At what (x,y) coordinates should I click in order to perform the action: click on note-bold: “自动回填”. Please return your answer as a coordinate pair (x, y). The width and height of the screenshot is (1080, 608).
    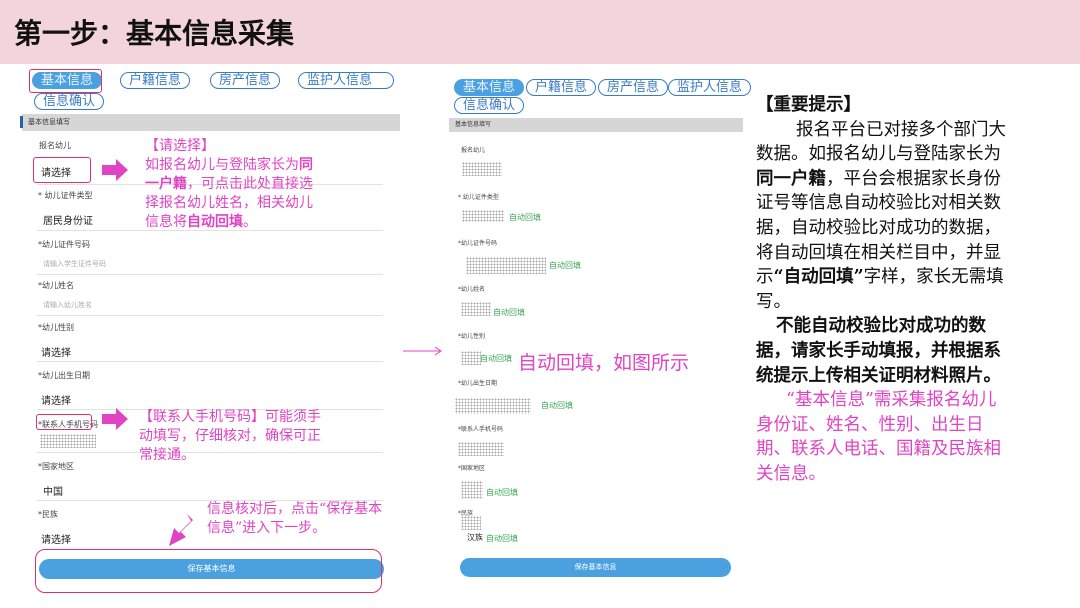
    Looking at the image, I should click on (818, 277).